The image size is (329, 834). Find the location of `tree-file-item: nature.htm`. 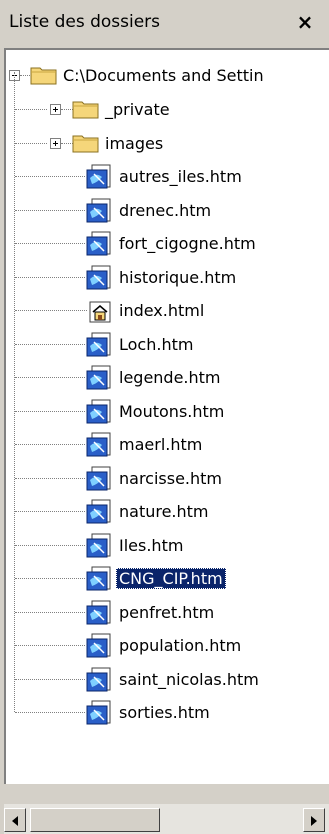

tree-file-item: nature.htm is located at coordinates (166, 512).